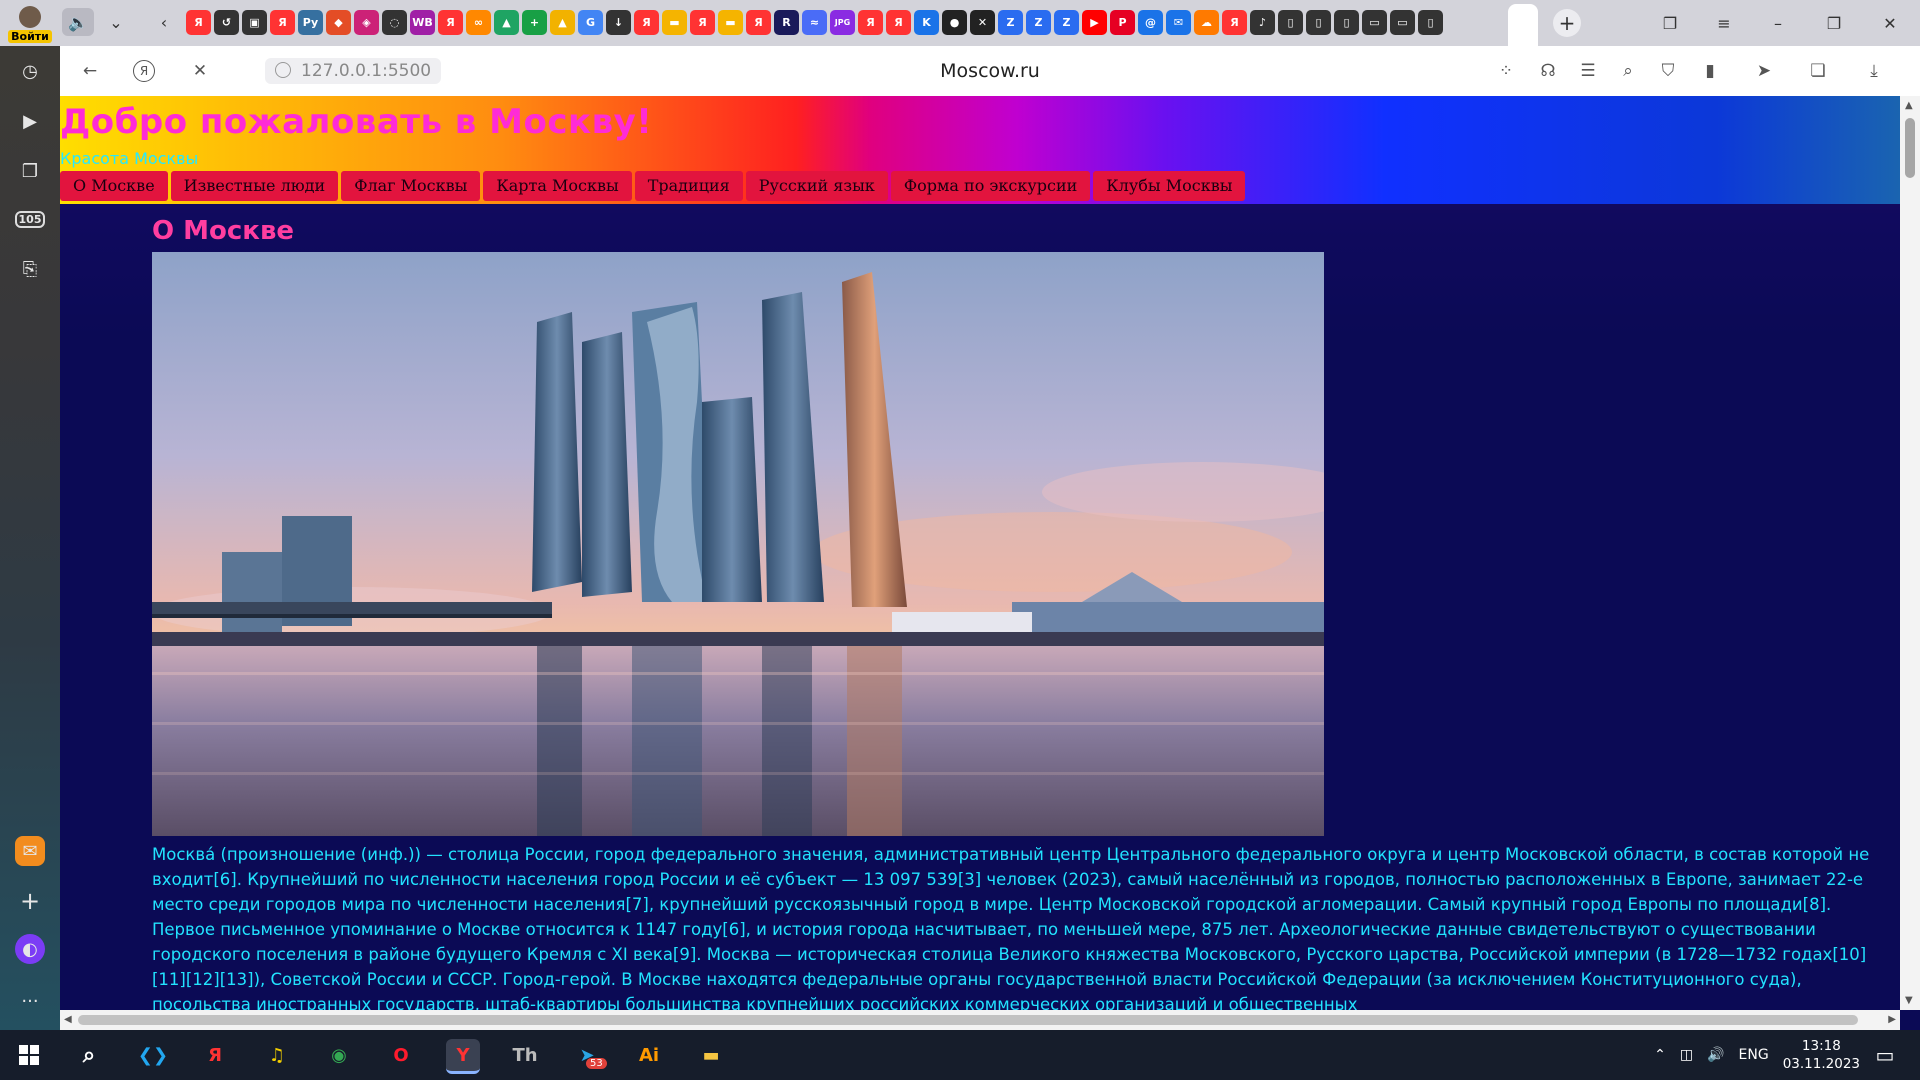  What do you see at coordinates (618, 22) in the screenshot?
I see `pinned-tab: ↓` at bounding box center [618, 22].